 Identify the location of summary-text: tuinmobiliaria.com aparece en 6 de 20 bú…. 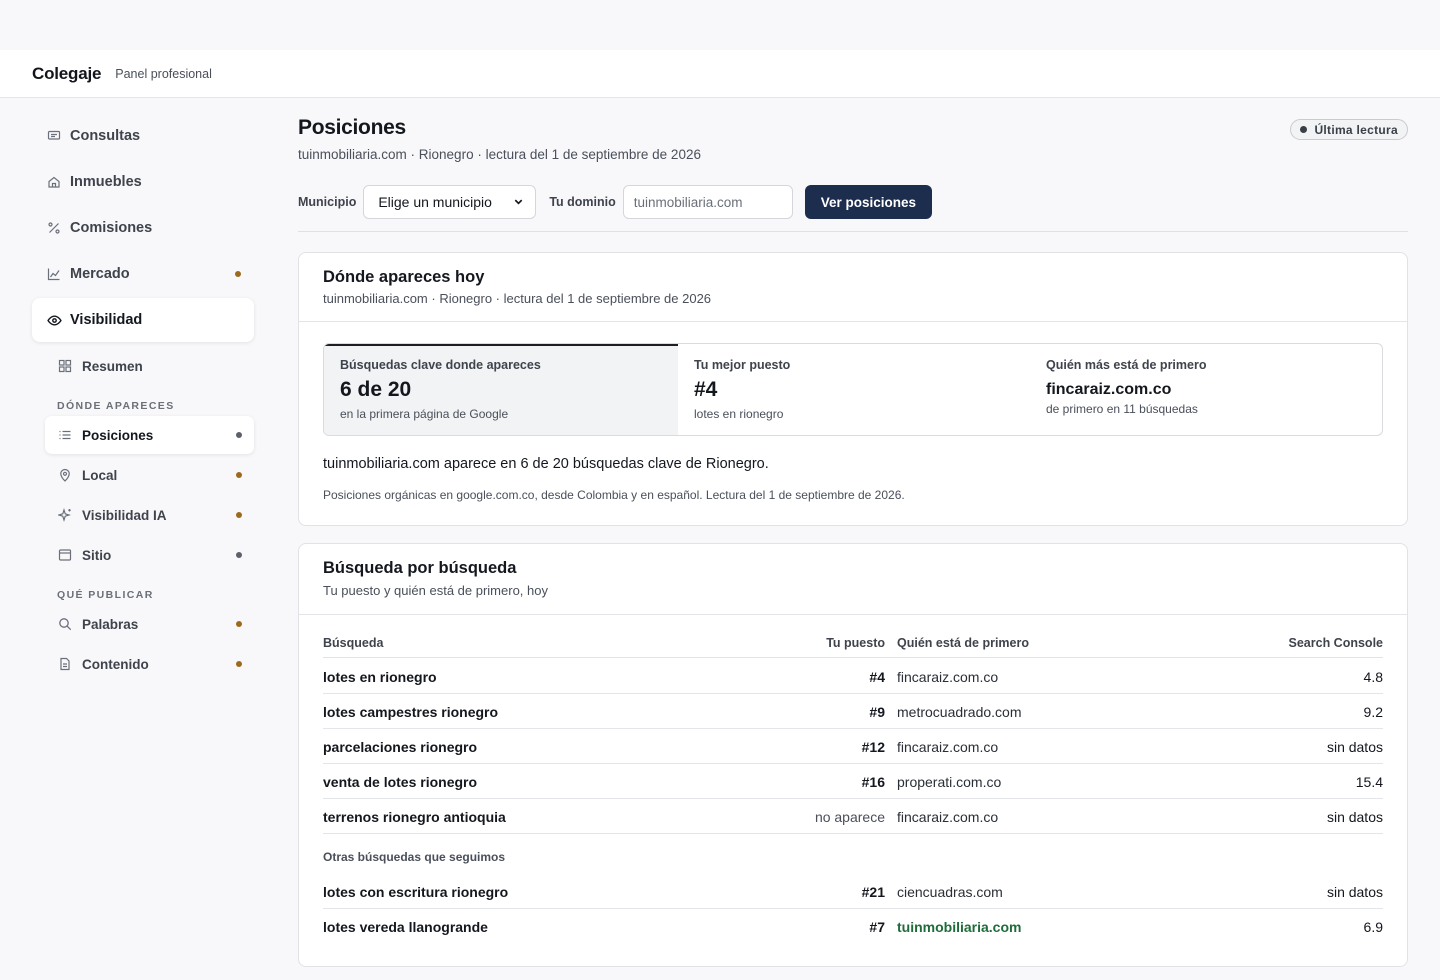
(546, 464).